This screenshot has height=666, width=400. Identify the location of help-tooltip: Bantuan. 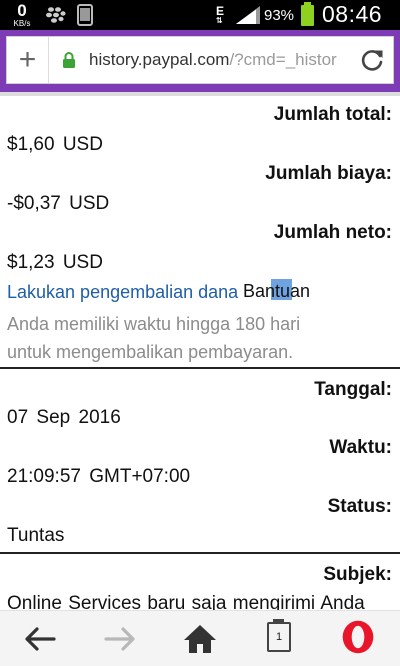
(277, 291).